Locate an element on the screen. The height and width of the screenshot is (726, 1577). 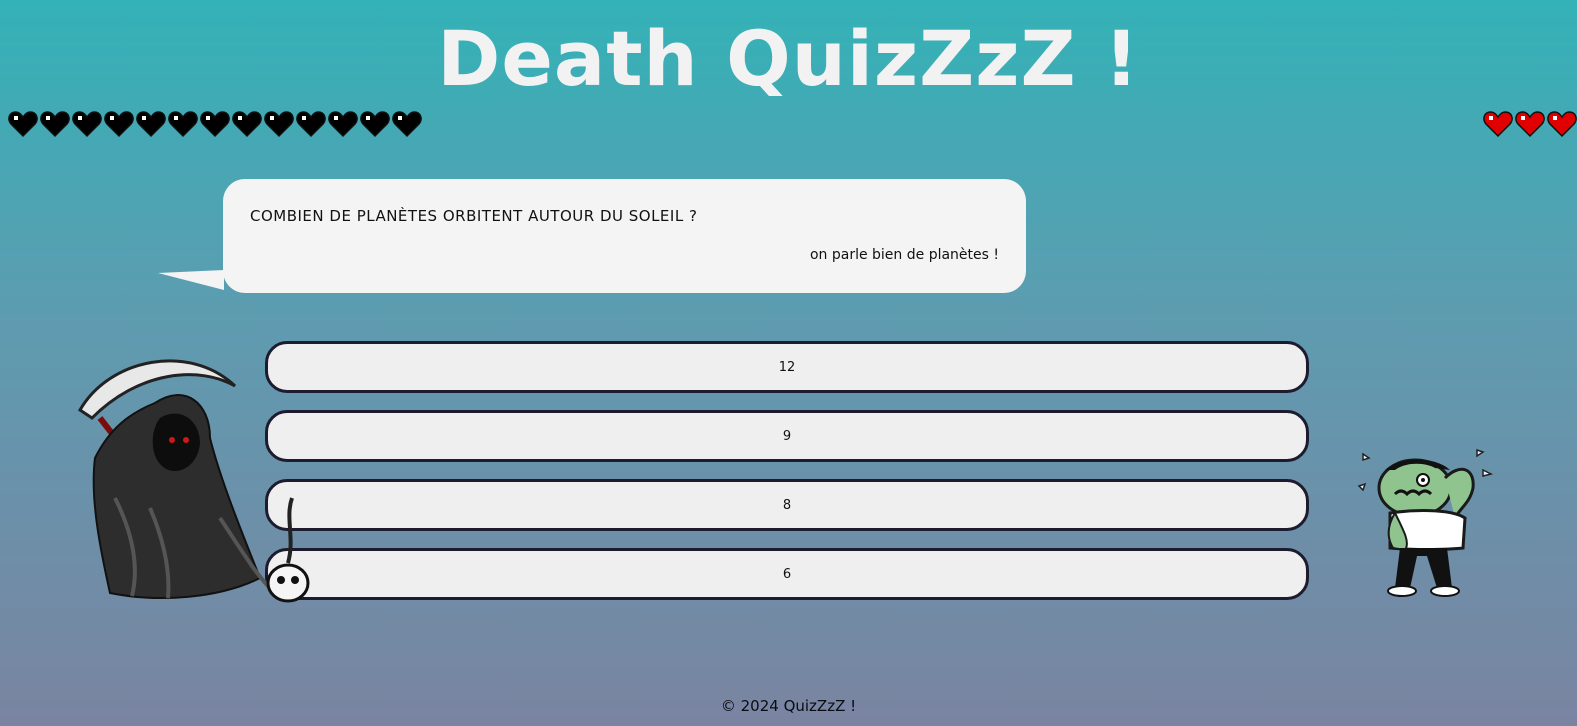
grim-reaper-character is located at coordinates (193, 481).